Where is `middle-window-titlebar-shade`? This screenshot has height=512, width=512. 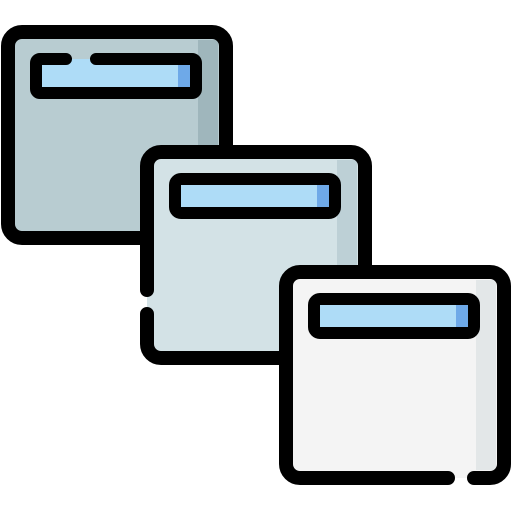
middle-window-titlebar-shade is located at coordinates (324, 196).